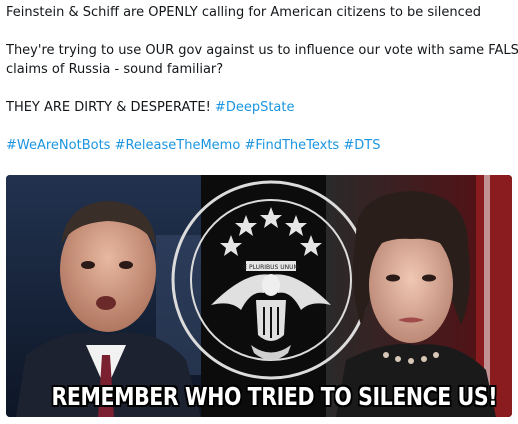  What do you see at coordinates (361, 145) in the screenshot?
I see `hashtag-dts: #DTS` at bounding box center [361, 145].